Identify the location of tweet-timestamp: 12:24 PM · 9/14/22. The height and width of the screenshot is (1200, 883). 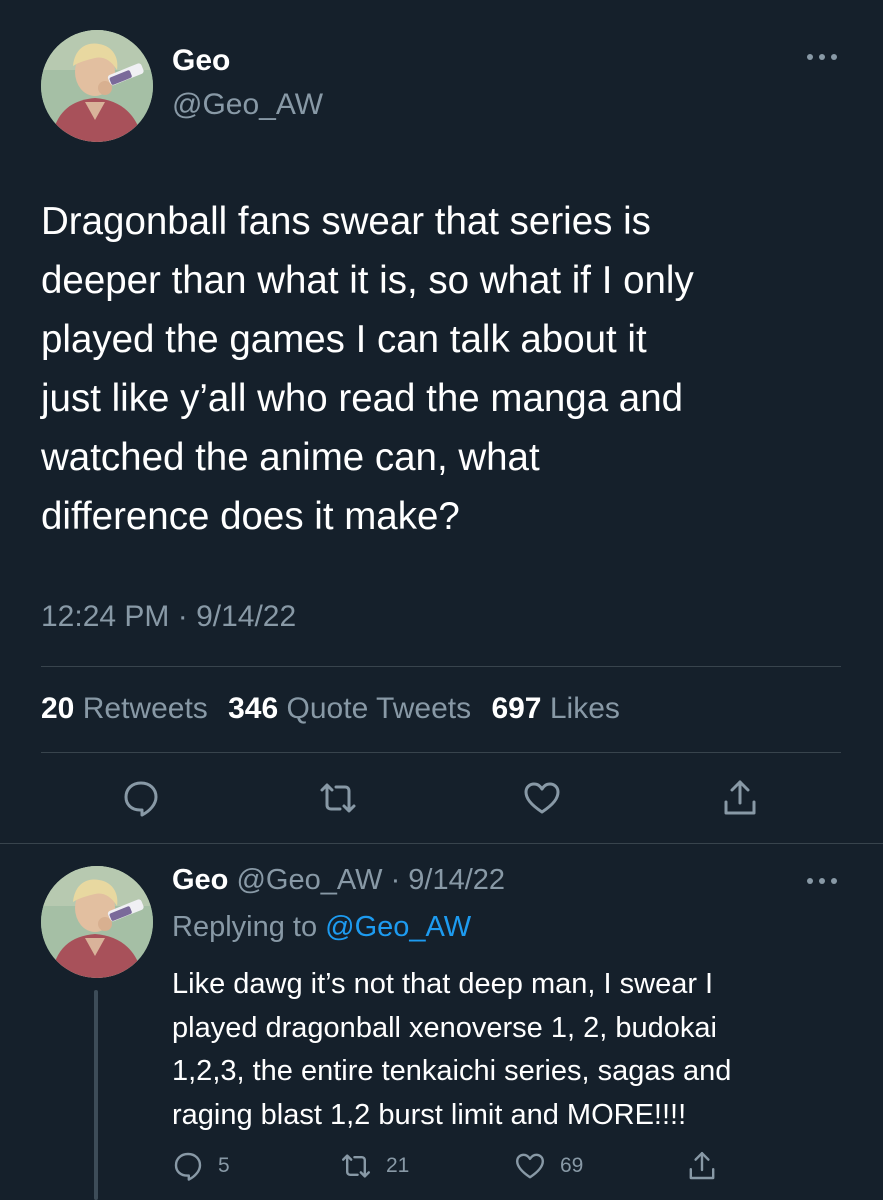
(168, 617).